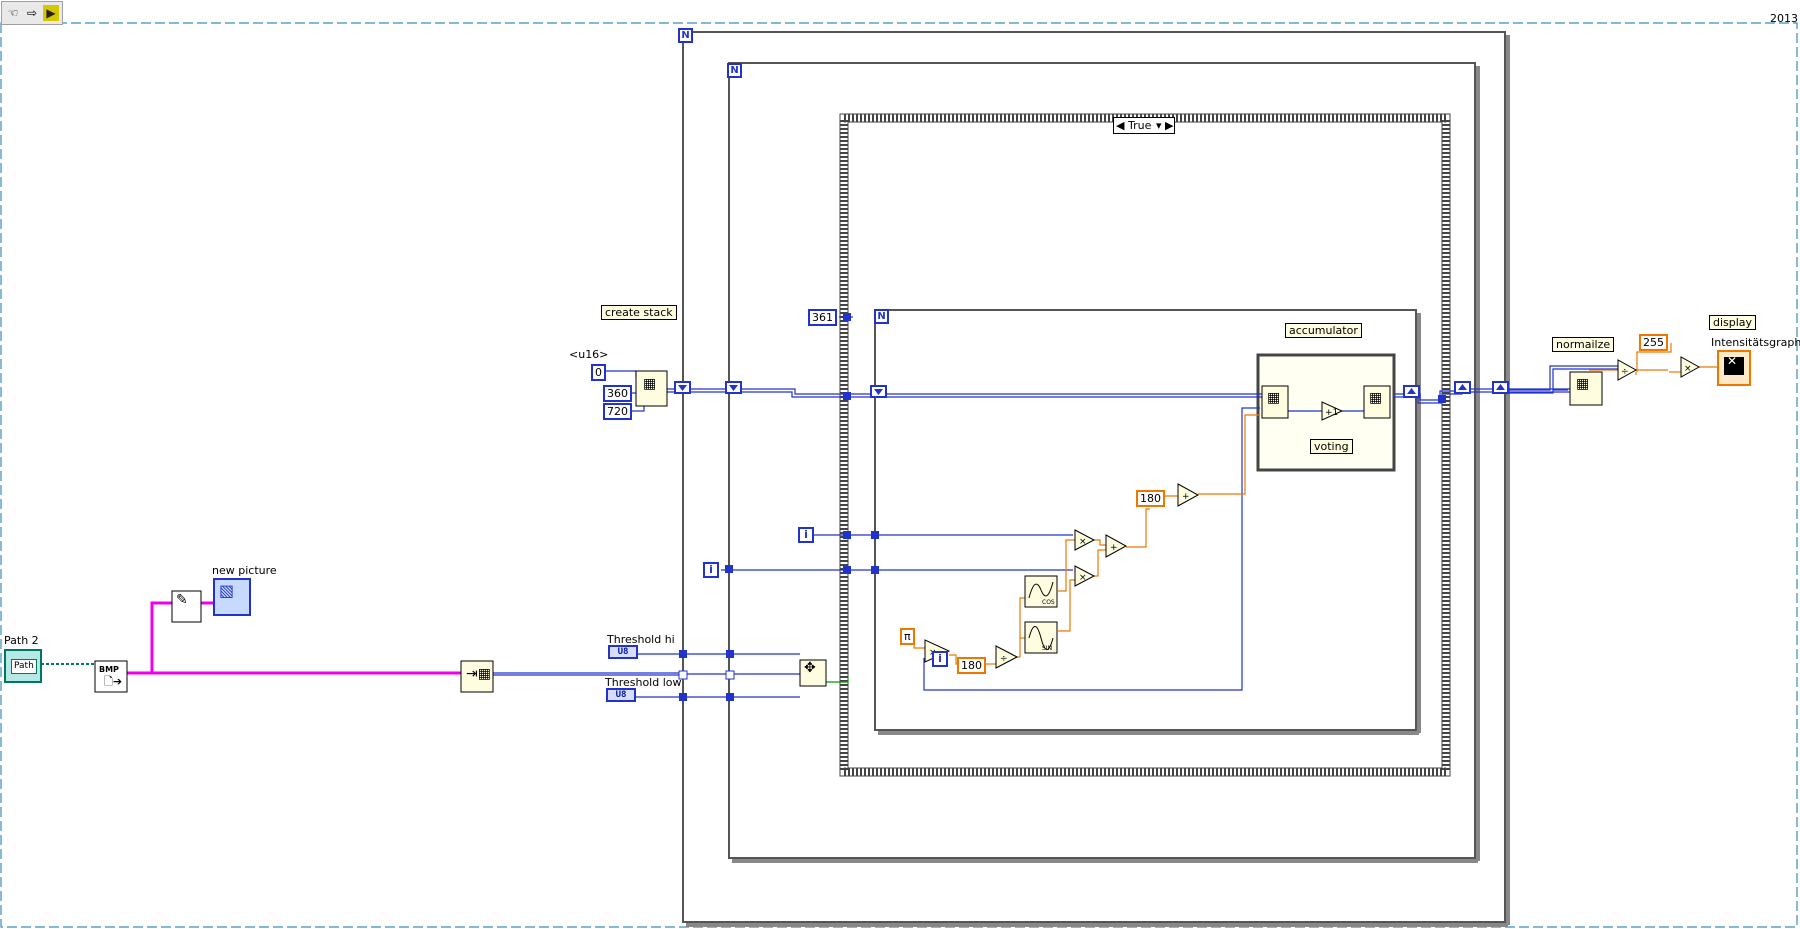  What do you see at coordinates (1323, 330) in the screenshot?
I see `accumulator-label: accumulator` at bounding box center [1323, 330].